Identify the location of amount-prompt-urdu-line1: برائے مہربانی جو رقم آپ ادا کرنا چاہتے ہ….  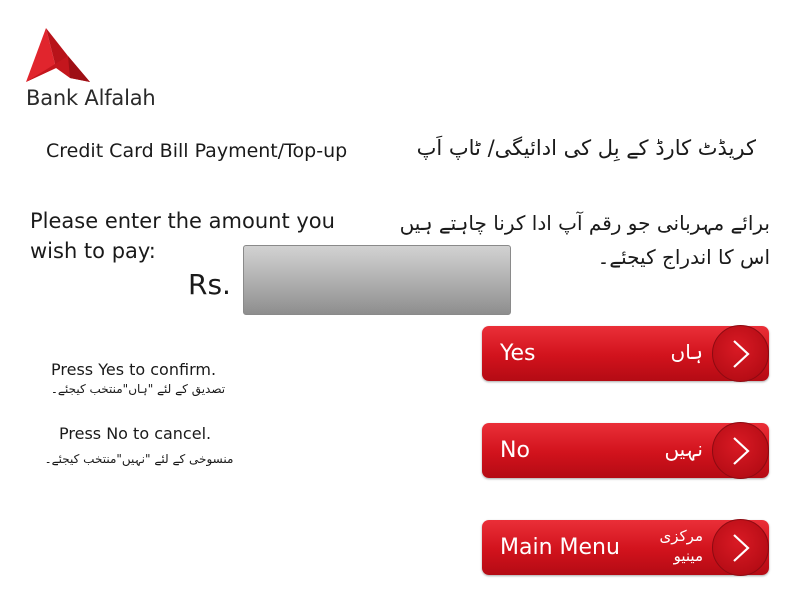
(584, 223).